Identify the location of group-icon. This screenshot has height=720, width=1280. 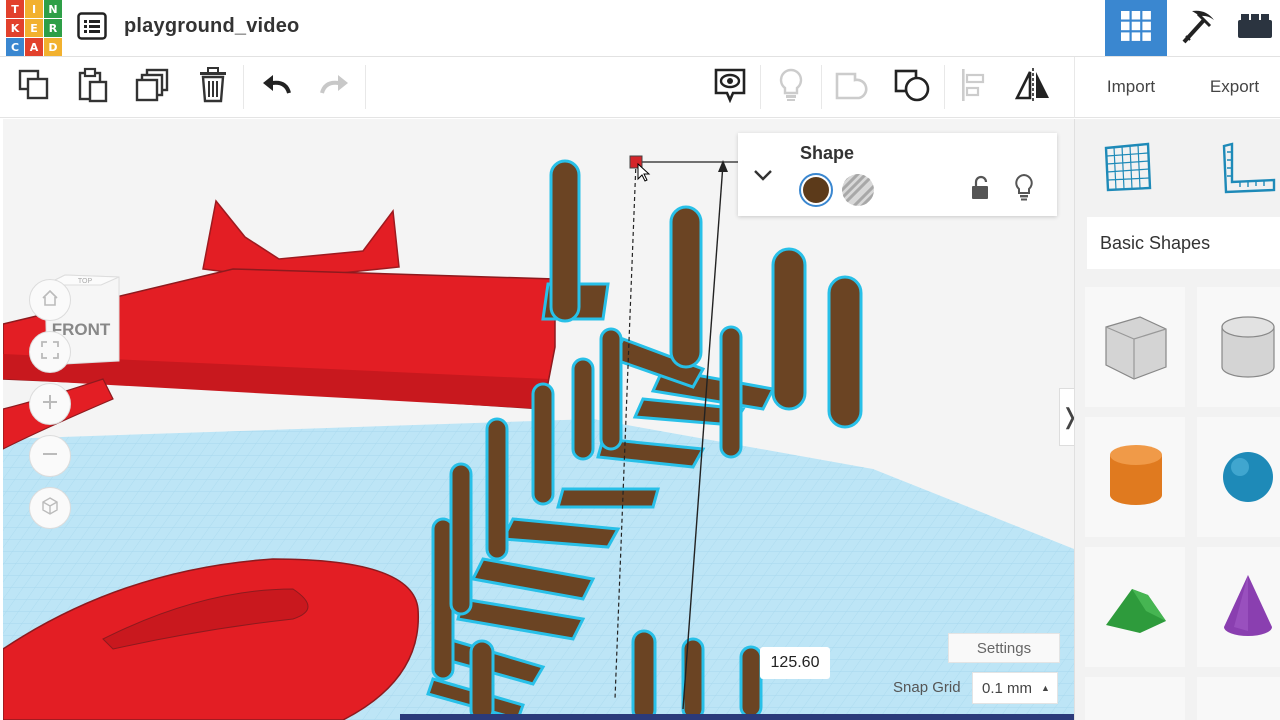
(851, 87).